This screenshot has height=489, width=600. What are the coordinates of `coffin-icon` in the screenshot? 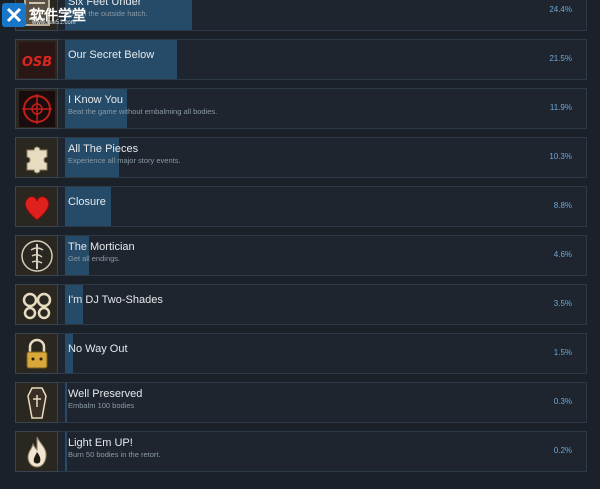 It's located at (36, 402).